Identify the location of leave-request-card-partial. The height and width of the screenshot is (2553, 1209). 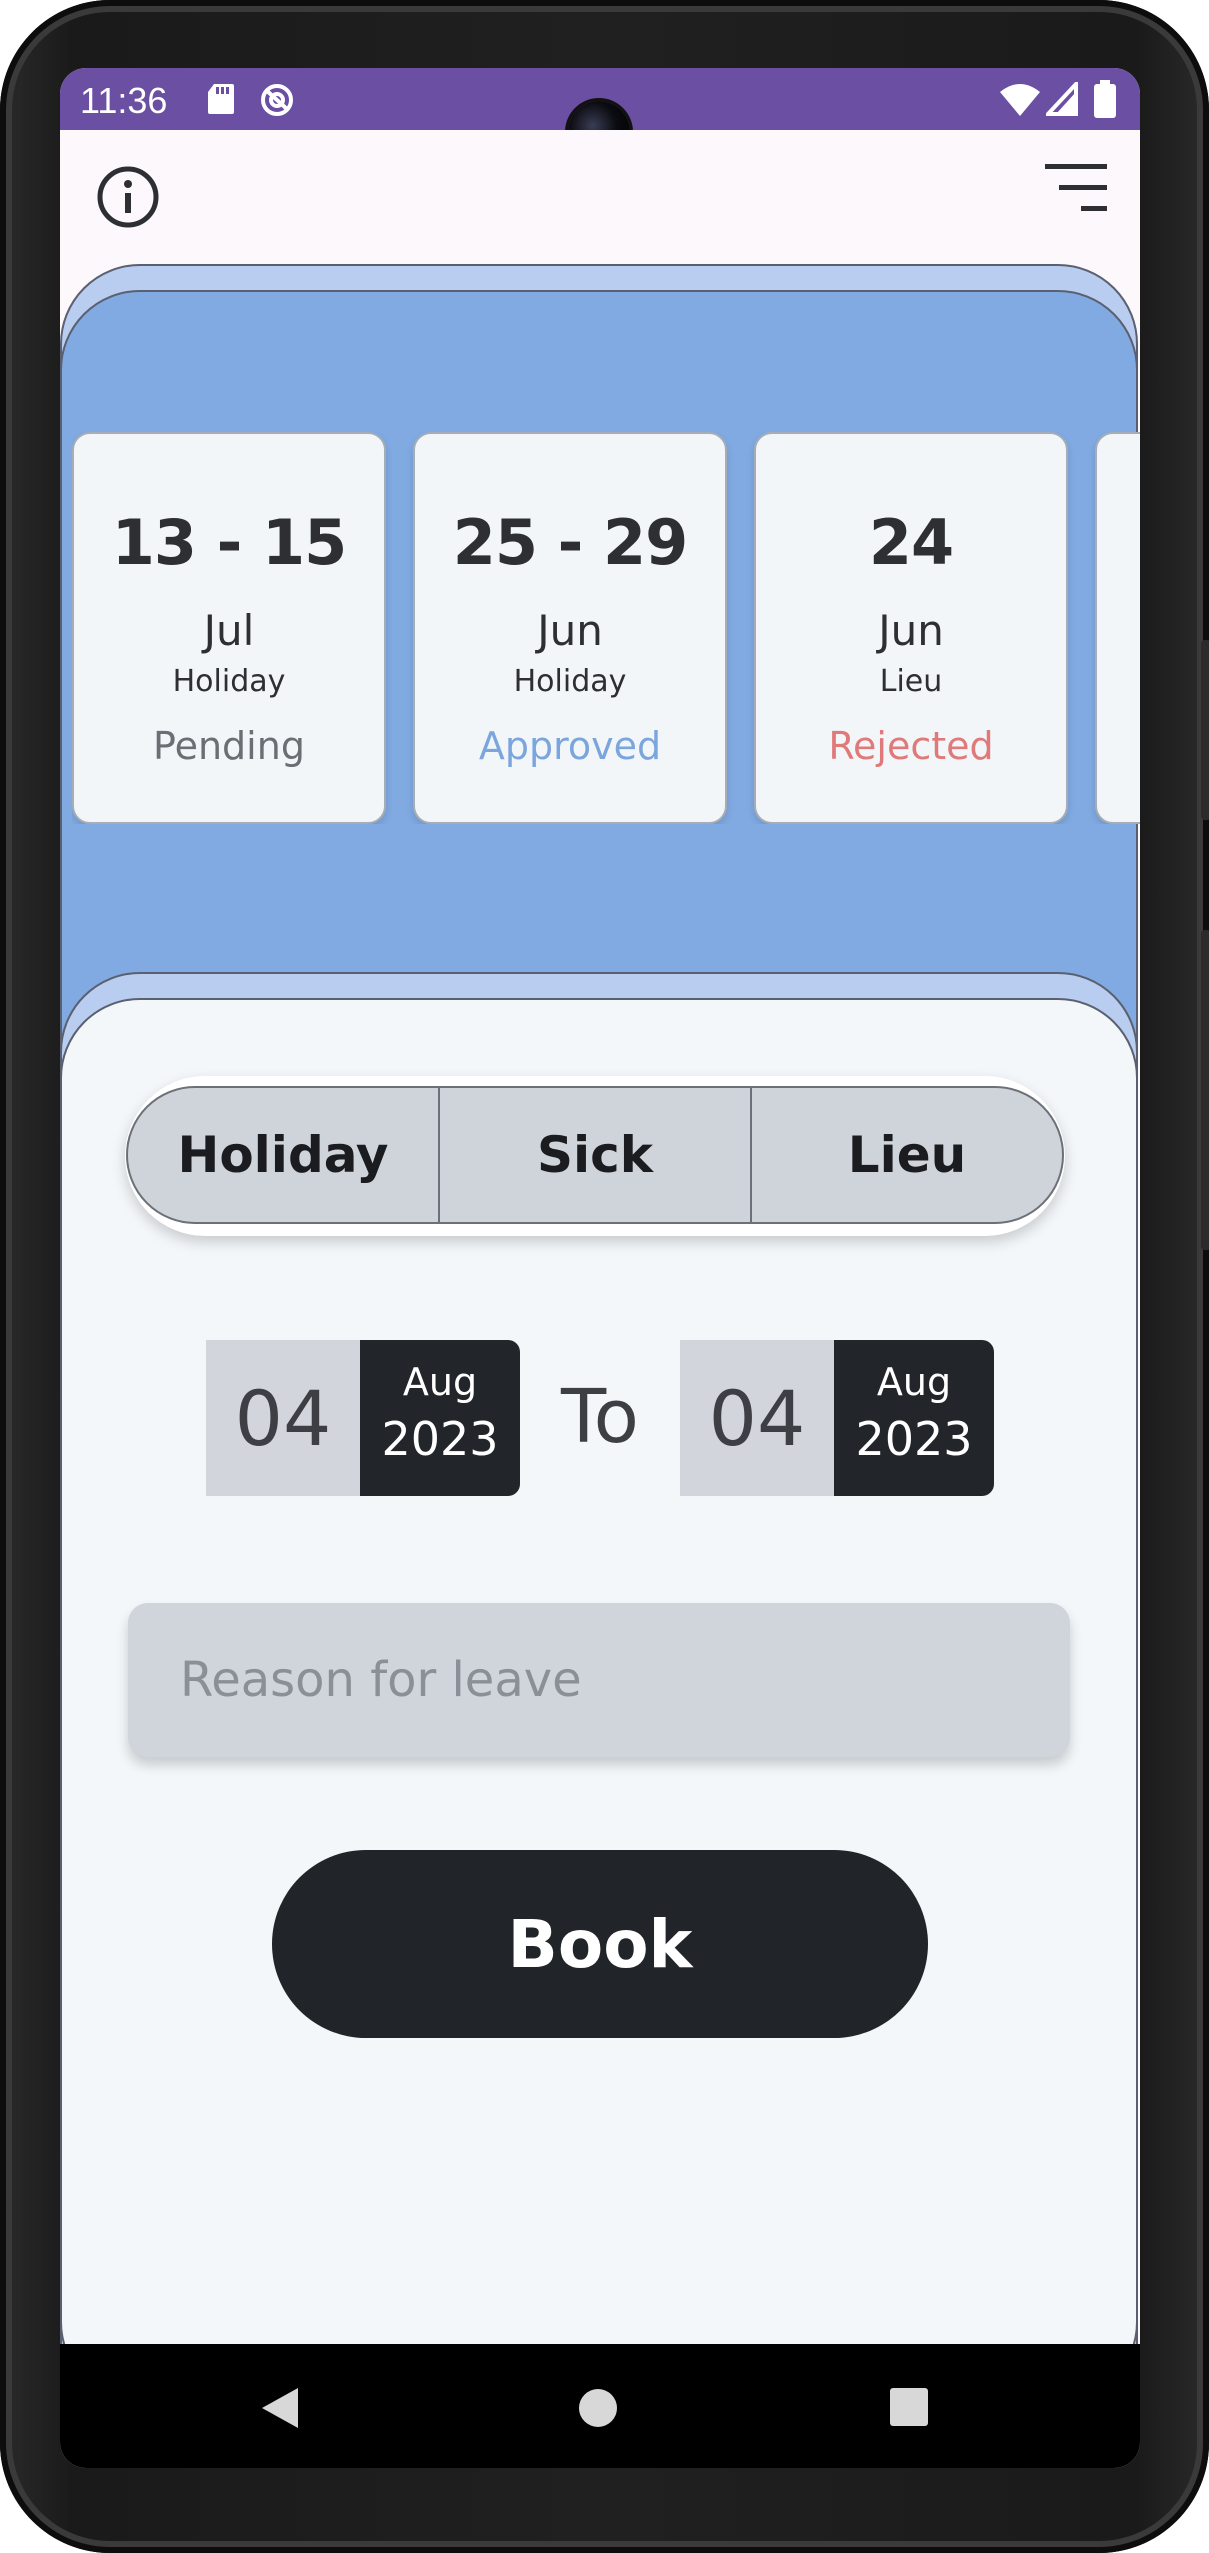
(1117, 628).